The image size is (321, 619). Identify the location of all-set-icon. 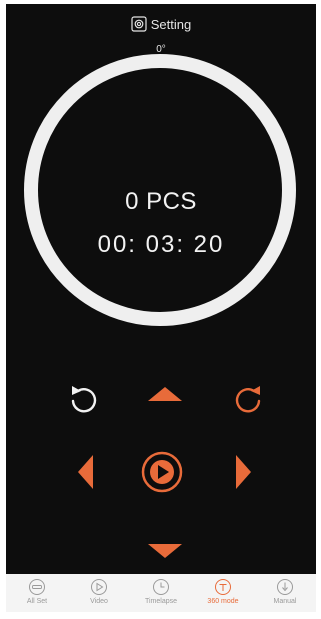
(37, 587).